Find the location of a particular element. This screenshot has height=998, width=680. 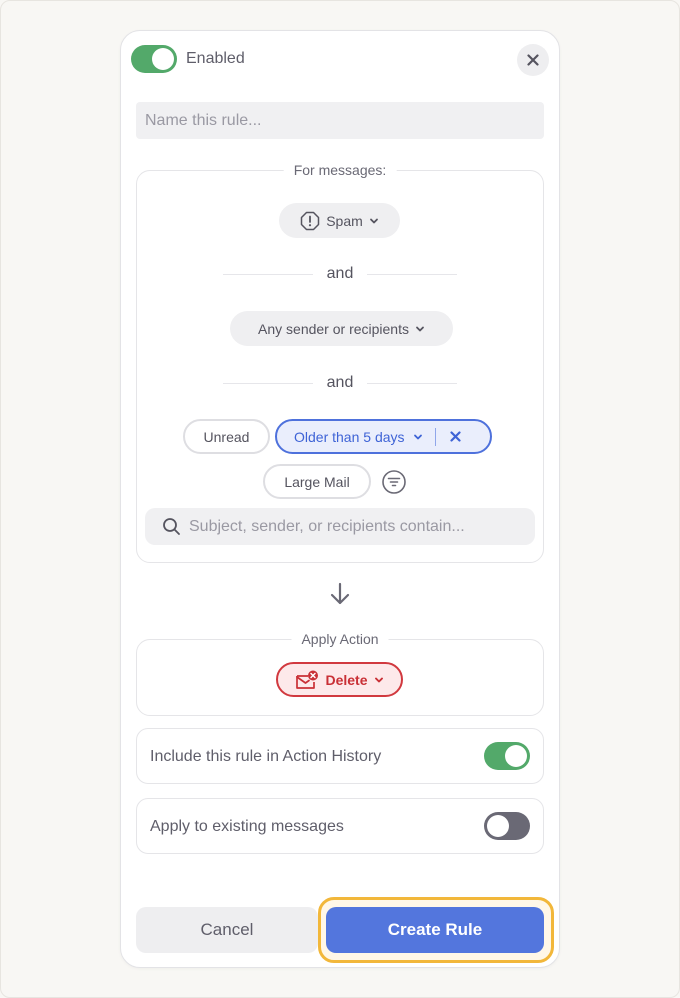

action-dropdown: Delete is located at coordinates (339, 679).